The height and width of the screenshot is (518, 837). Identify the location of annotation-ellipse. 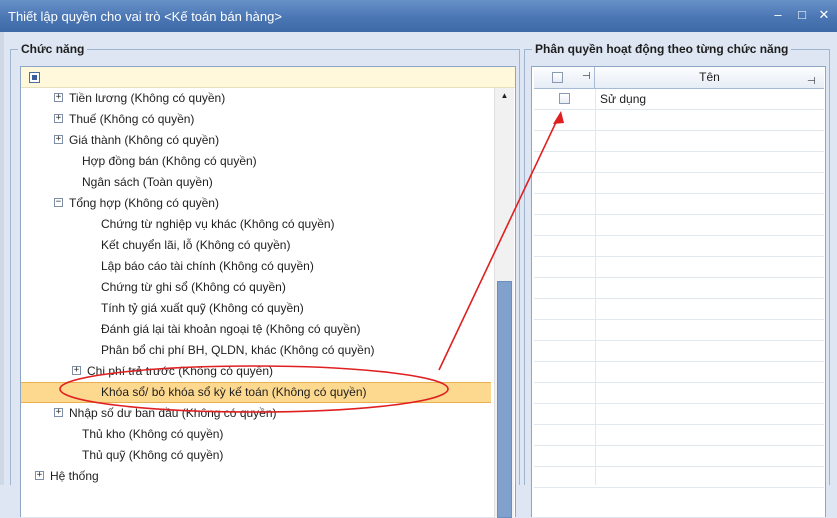
(254, 389).